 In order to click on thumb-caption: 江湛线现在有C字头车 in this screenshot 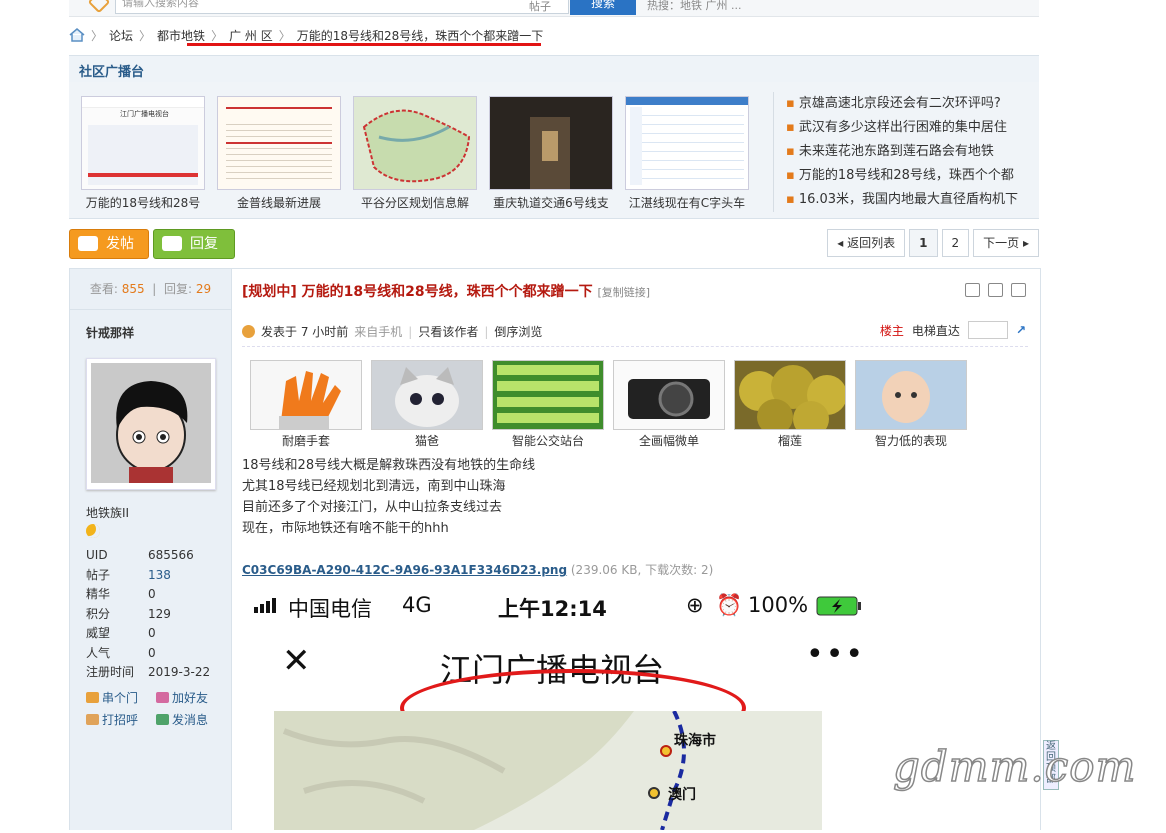, I will do `click(687, 202)`.